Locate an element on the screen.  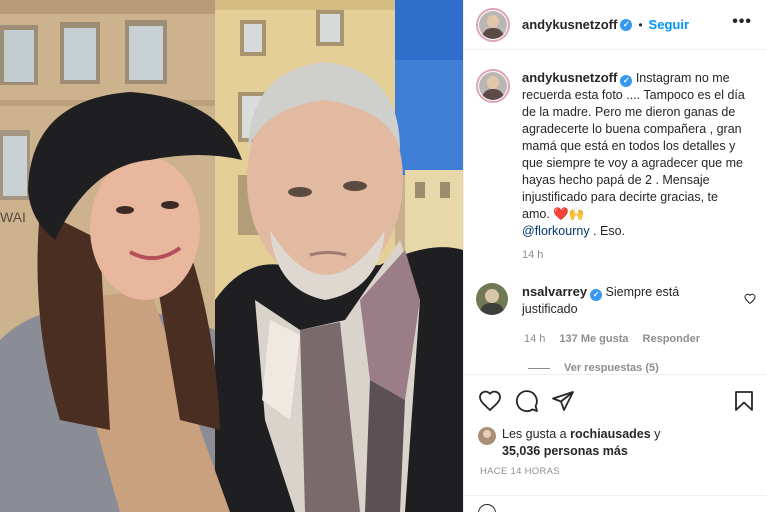
comment-like-heart-icon is located at coordinates (750, 299).